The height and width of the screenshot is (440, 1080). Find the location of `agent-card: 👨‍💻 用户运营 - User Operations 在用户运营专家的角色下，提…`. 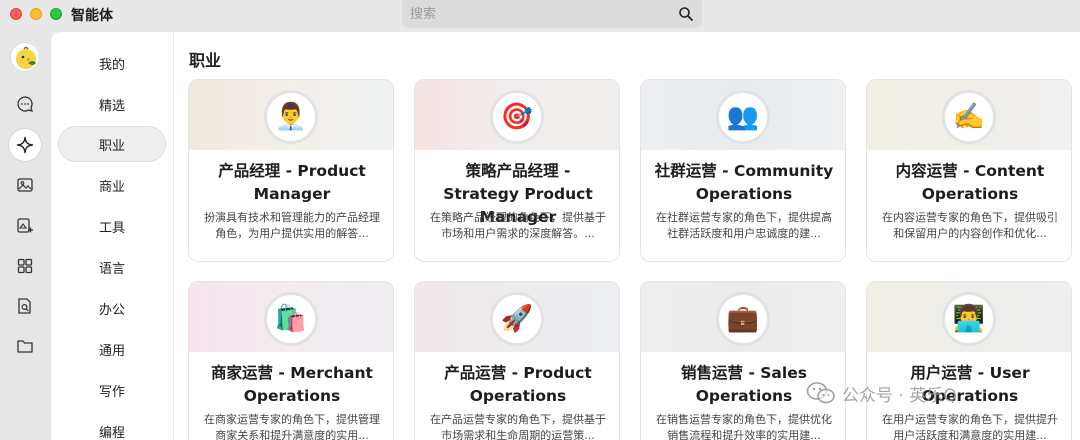

agent-card: 👨‍💻 用户运营 - User Operations 在用户运营专家的角色下，提… is located at coordinates (969, 360).